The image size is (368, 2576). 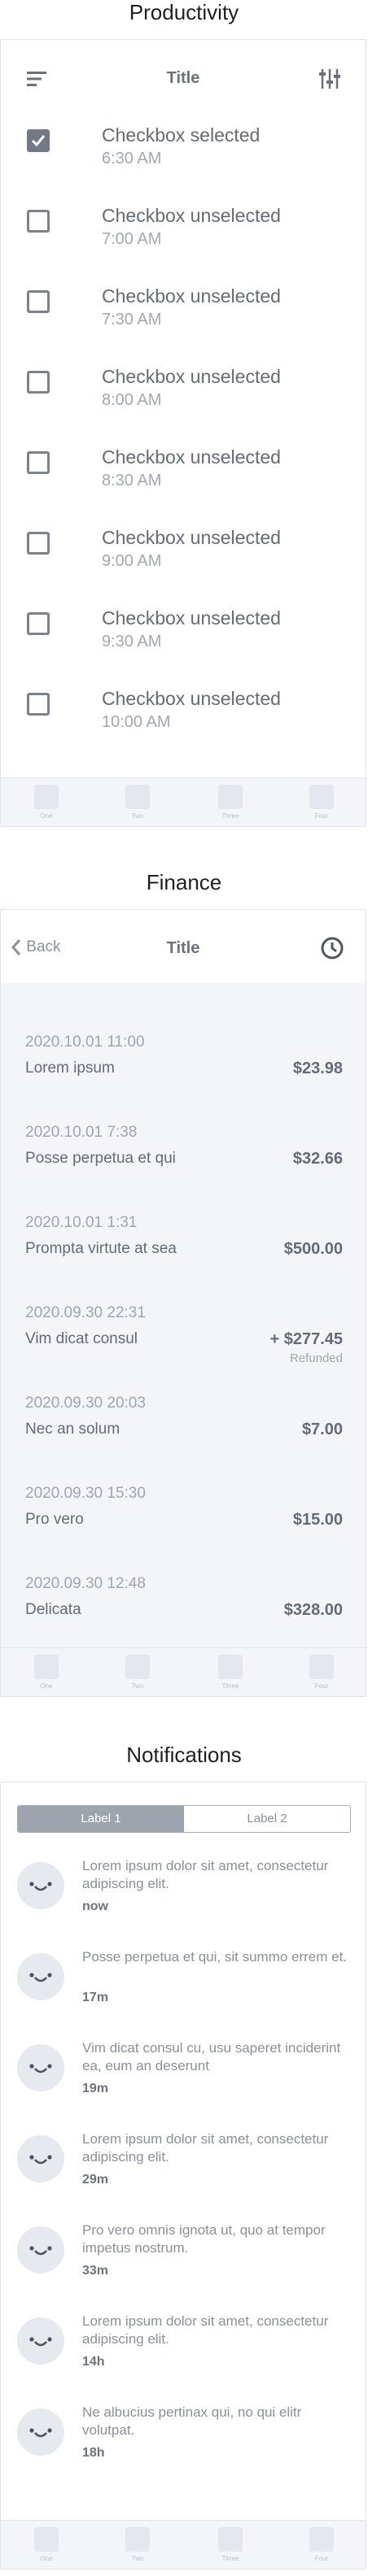 I want to click on transaction-name: Prompta virtute at sea, so click(x=101, y=1249).